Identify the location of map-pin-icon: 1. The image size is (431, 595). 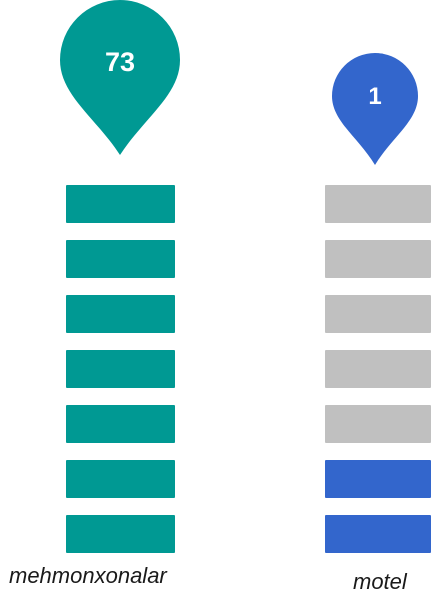
(375, 109).